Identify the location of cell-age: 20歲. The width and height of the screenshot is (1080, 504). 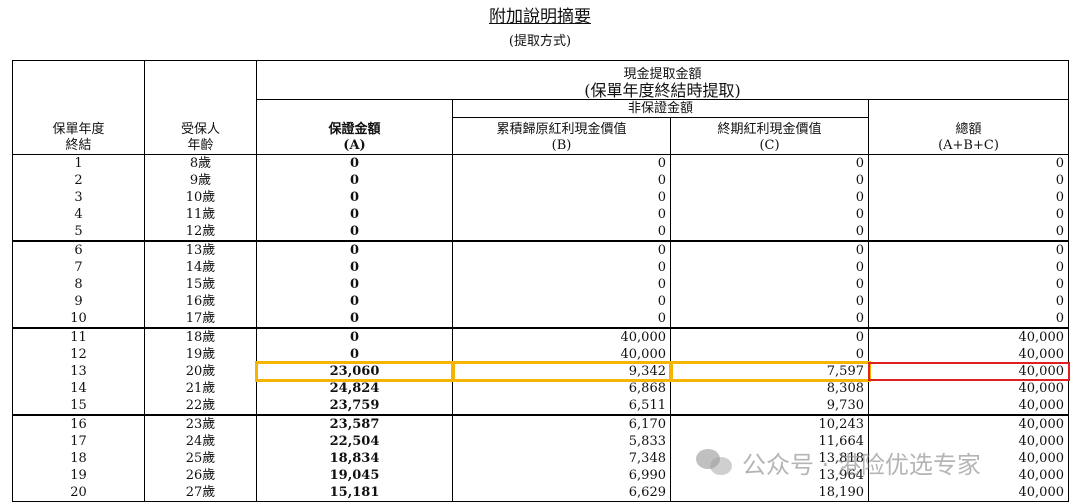
(200, 371).